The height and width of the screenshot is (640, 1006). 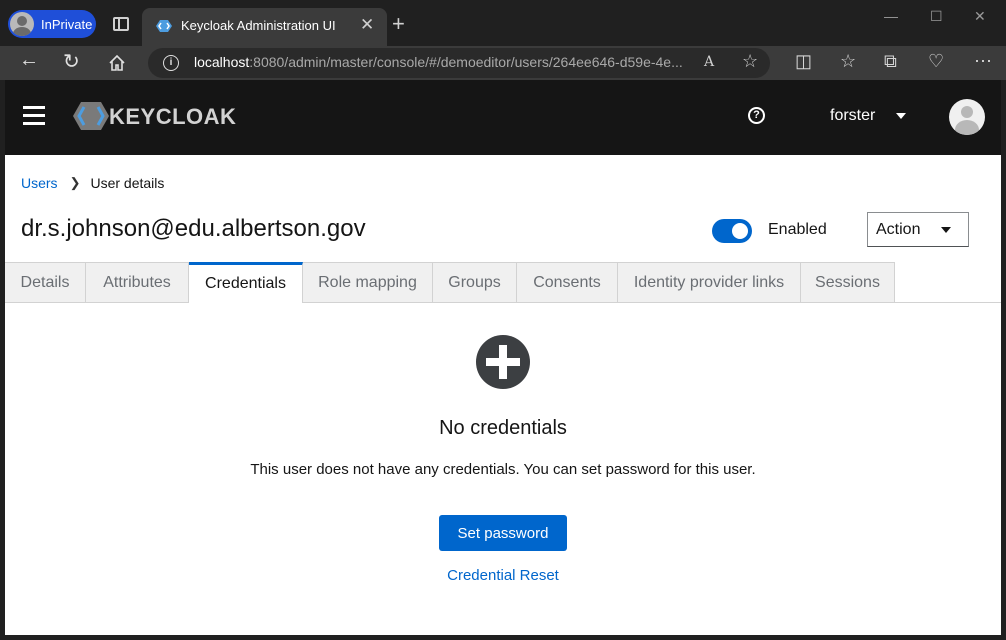 I want to click on set-password-button: Set password, so click(x=503, y=533).